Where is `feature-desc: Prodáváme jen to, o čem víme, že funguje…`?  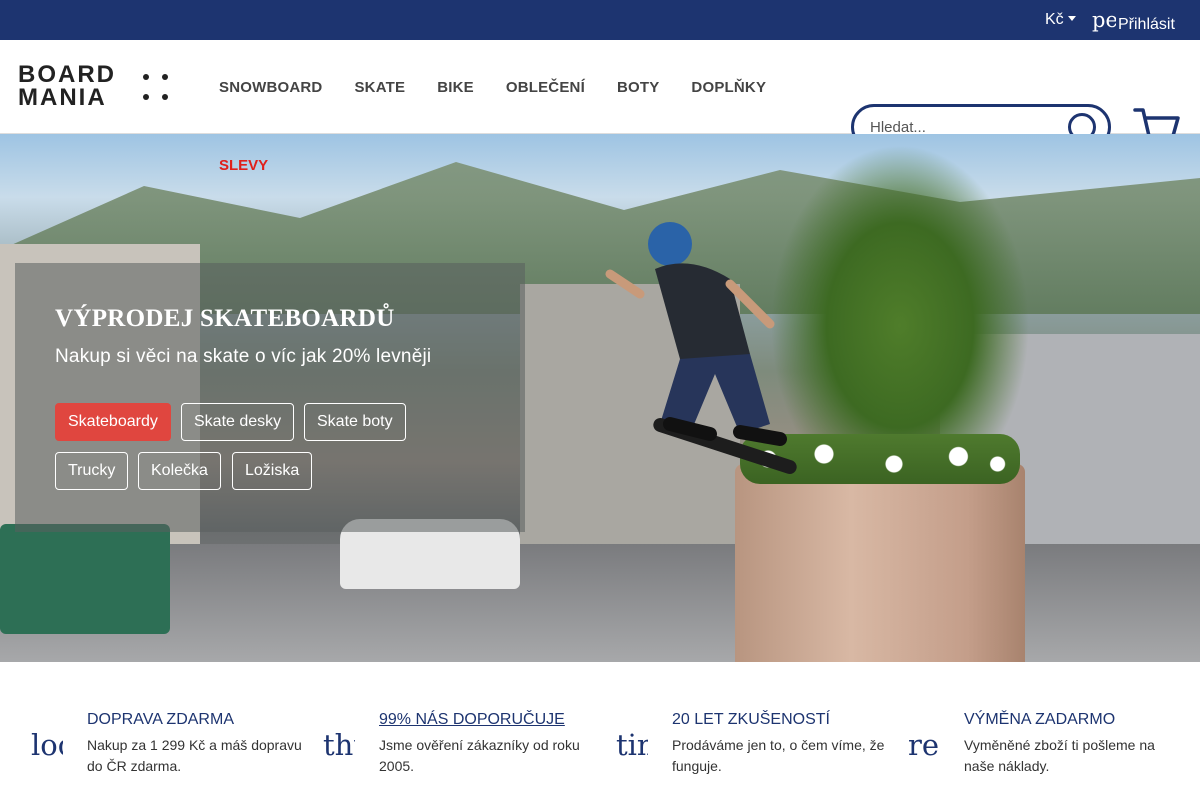 feature-desc: Prodáváme jen to, o čem víme, že funguje… is located at coordinates (778, 755).